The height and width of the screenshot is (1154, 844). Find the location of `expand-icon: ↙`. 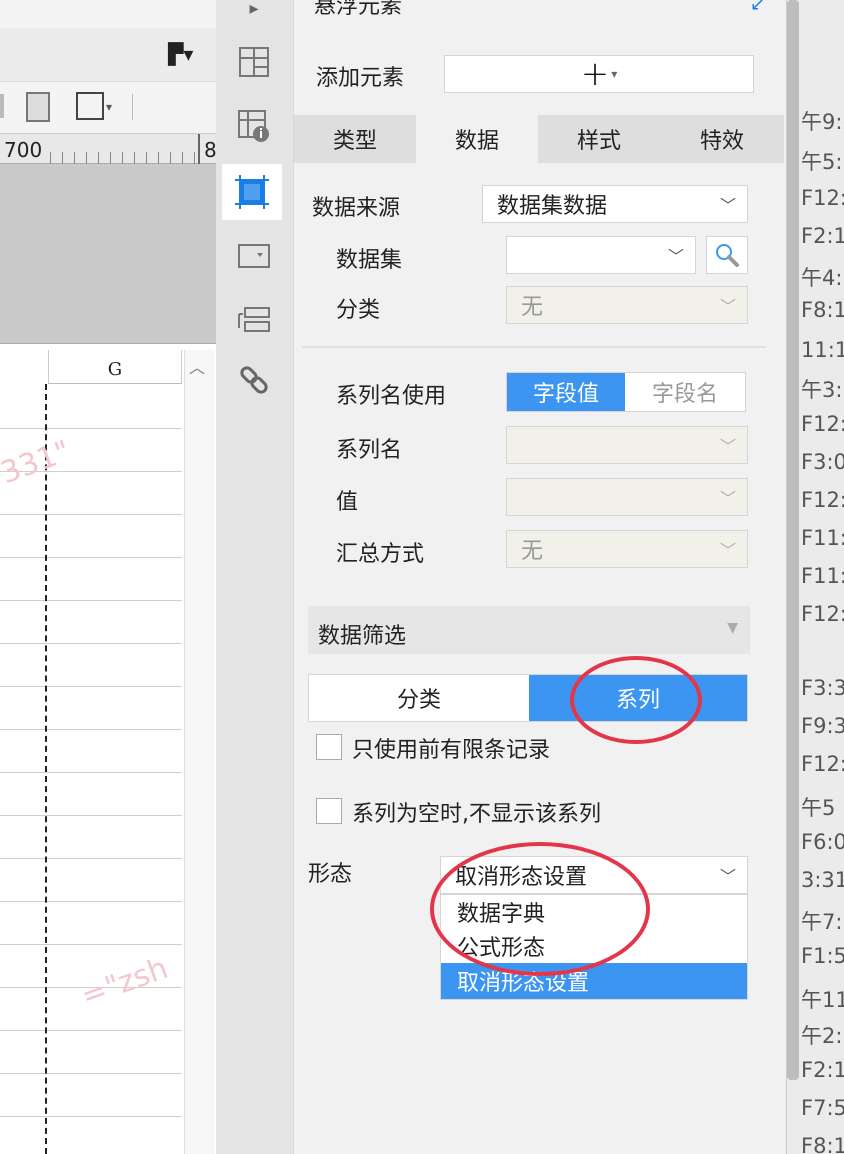

expand-icon: ↙ is located at coordinates (757, 7).